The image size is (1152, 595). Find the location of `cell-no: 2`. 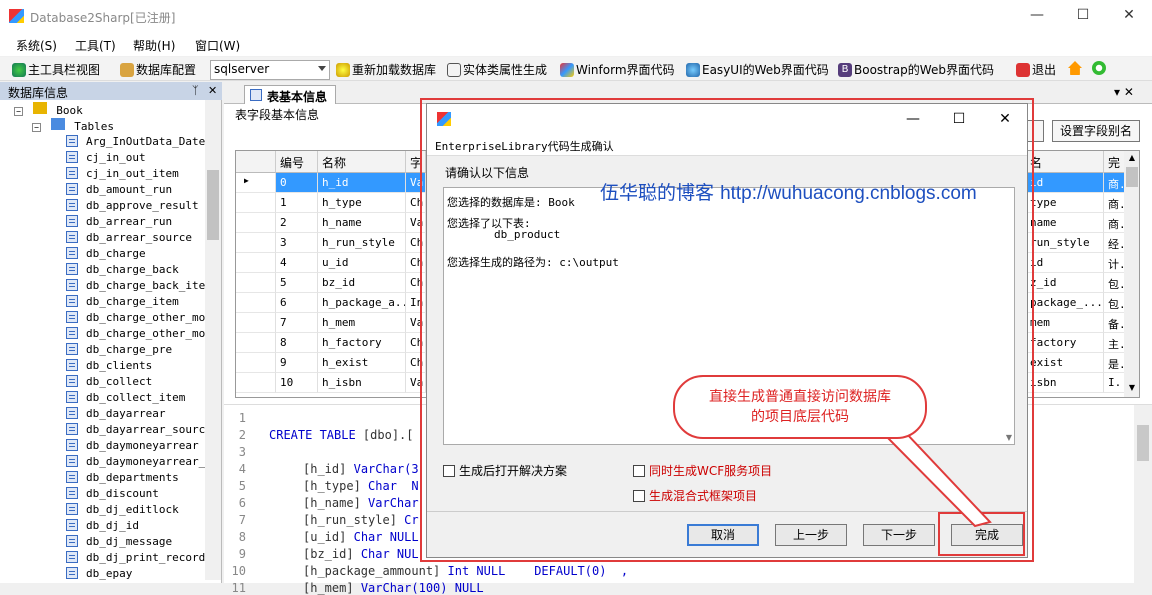

cell-no: 2 is located at coordinates (297, 223).